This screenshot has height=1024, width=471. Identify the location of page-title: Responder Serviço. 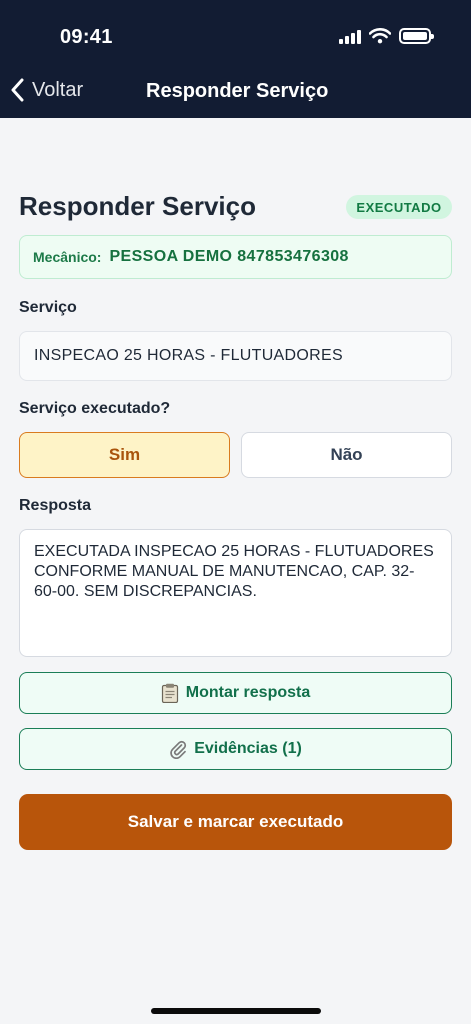
(137, 206).